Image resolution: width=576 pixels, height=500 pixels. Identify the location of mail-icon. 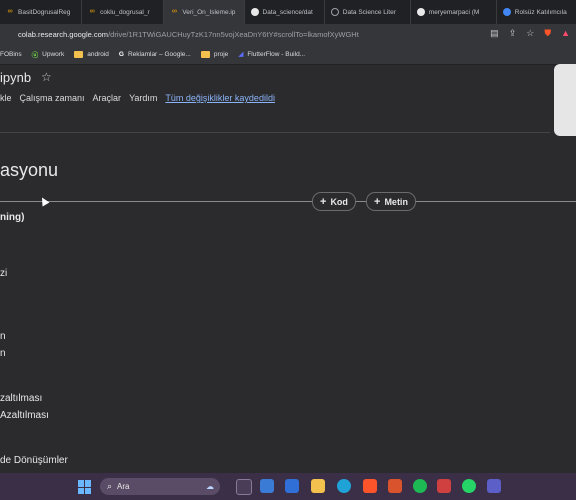
(267, 486).